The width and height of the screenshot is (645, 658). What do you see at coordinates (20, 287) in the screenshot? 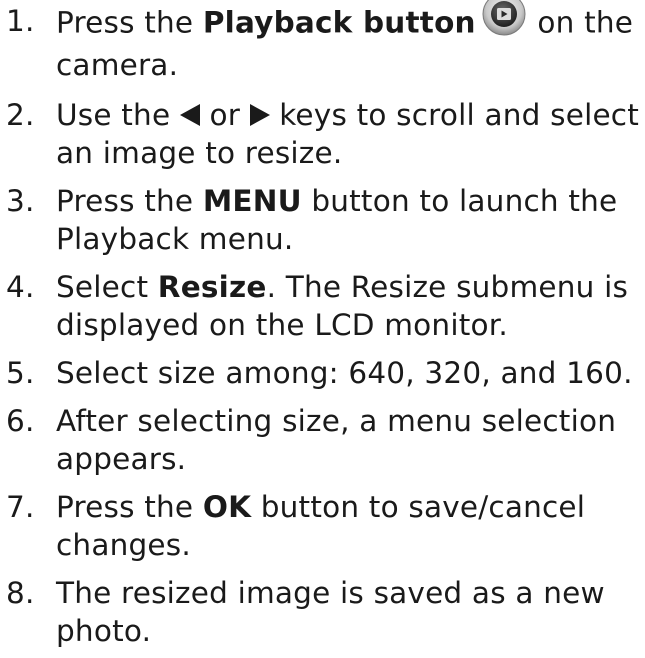
I see `step-number: 4.` at bounding box center [20, 287].